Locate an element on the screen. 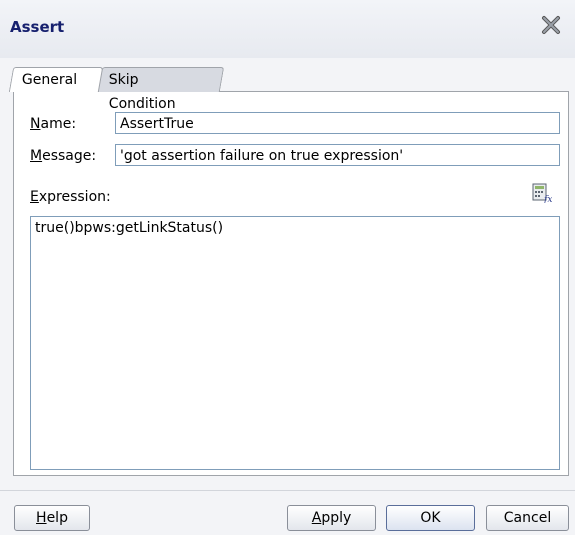 The height and width of the screenshot is (535, 575). help-button: Help is located at coordinates (52, 518).